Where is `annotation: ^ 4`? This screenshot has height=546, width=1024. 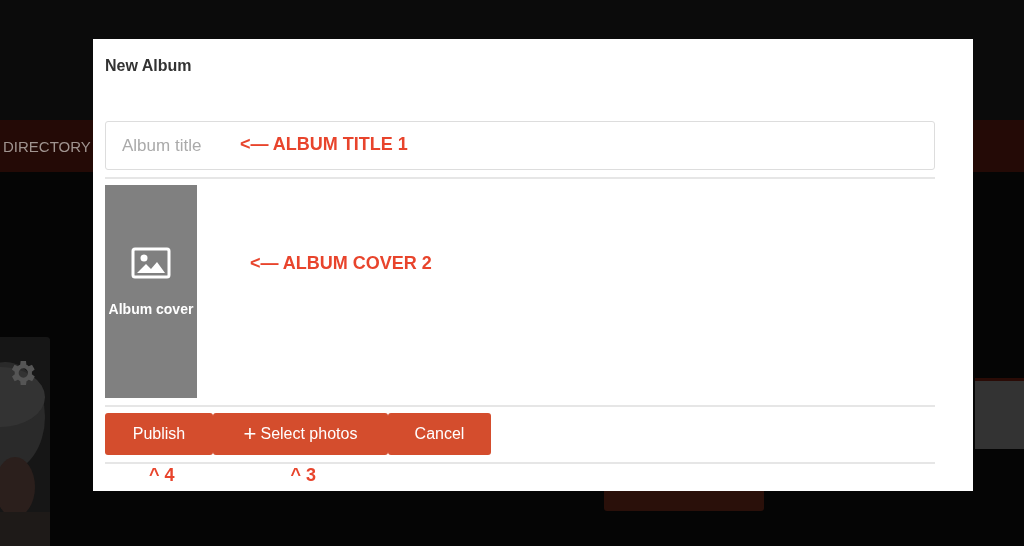
annotation: ^ 4 is located at coordinates (162, 475).